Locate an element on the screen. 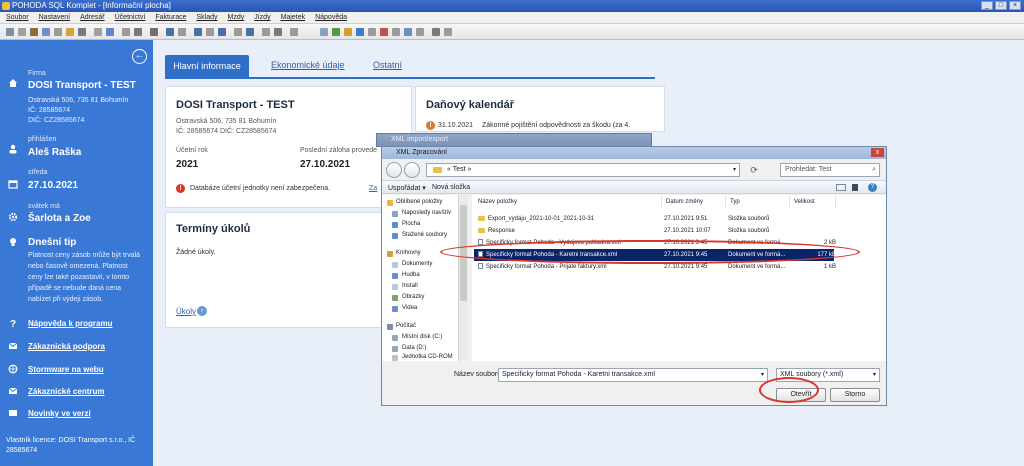 This screenshot has height=466, width=1024. arrow-right-icon: › is located at coordinates (202, 311).